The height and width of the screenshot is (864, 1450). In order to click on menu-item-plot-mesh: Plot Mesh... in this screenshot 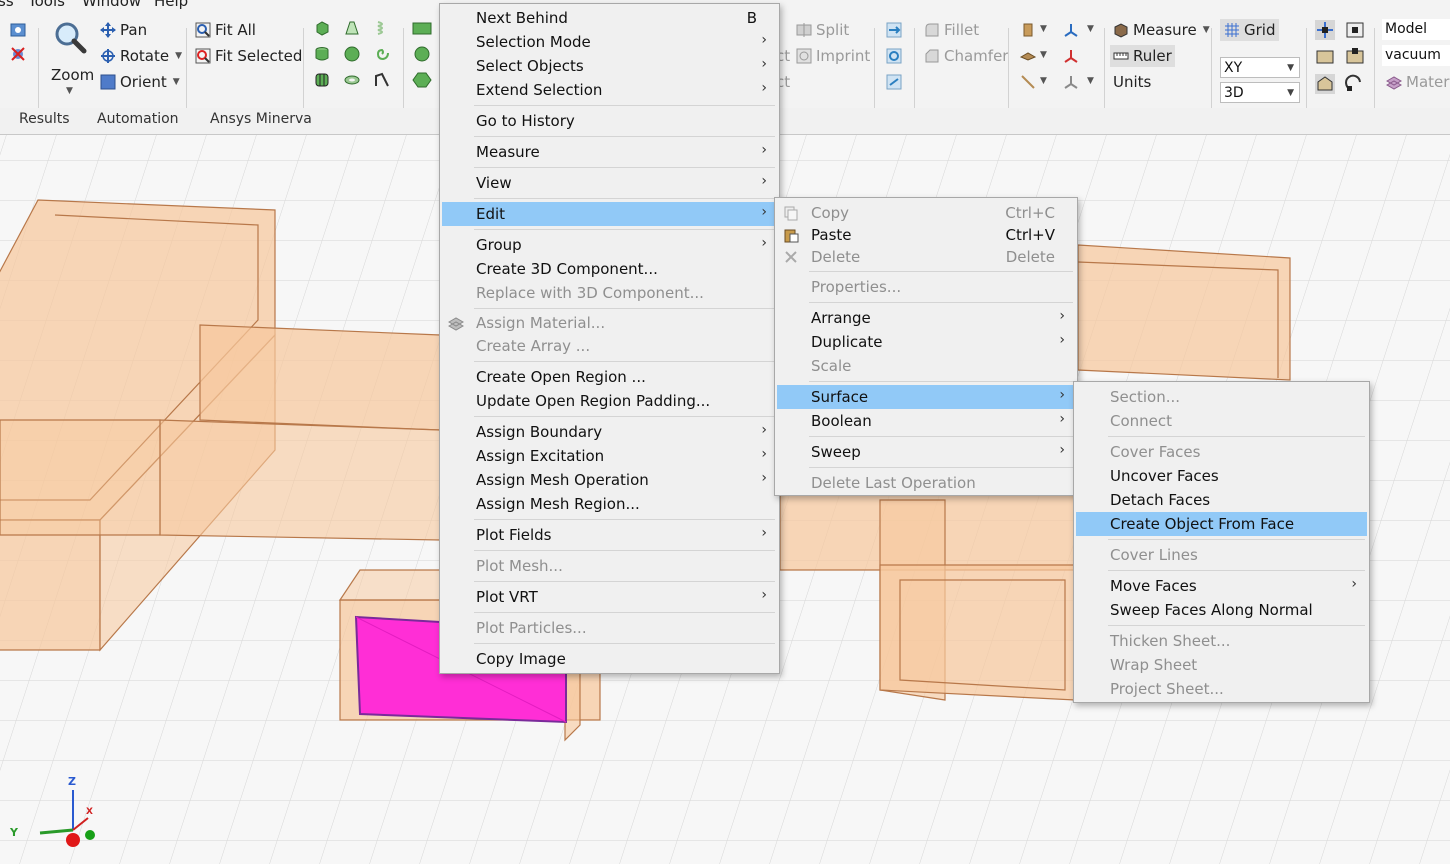, I will do `click(609, 566)`.